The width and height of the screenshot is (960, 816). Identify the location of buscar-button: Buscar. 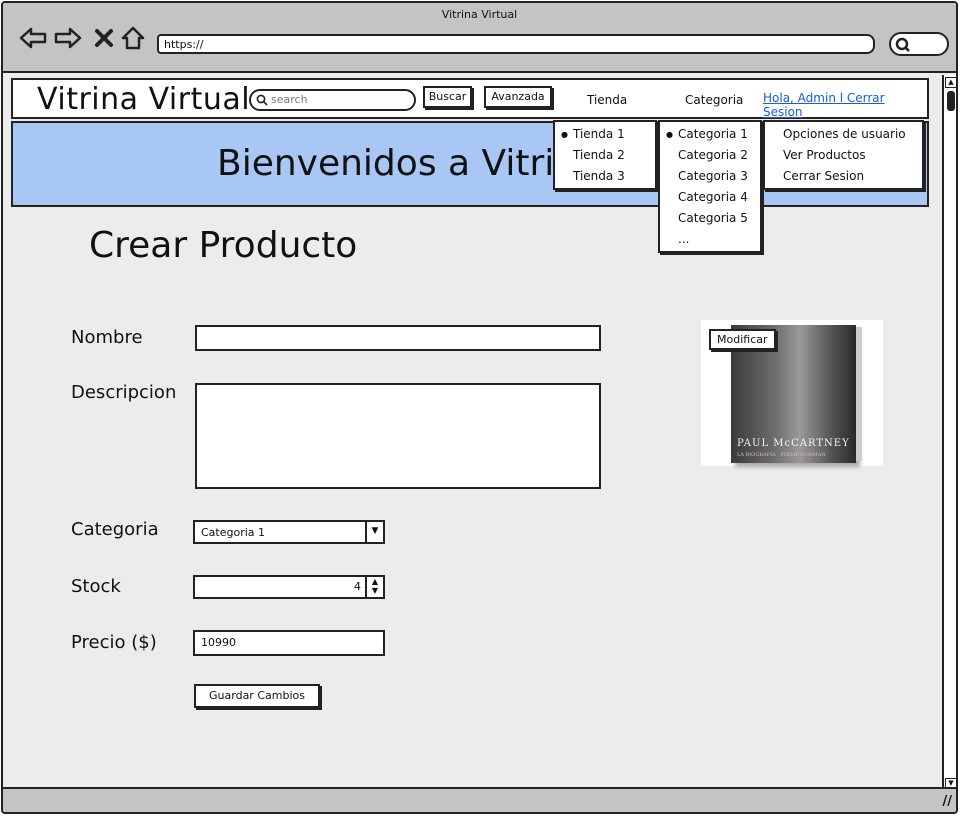
(447, 97).